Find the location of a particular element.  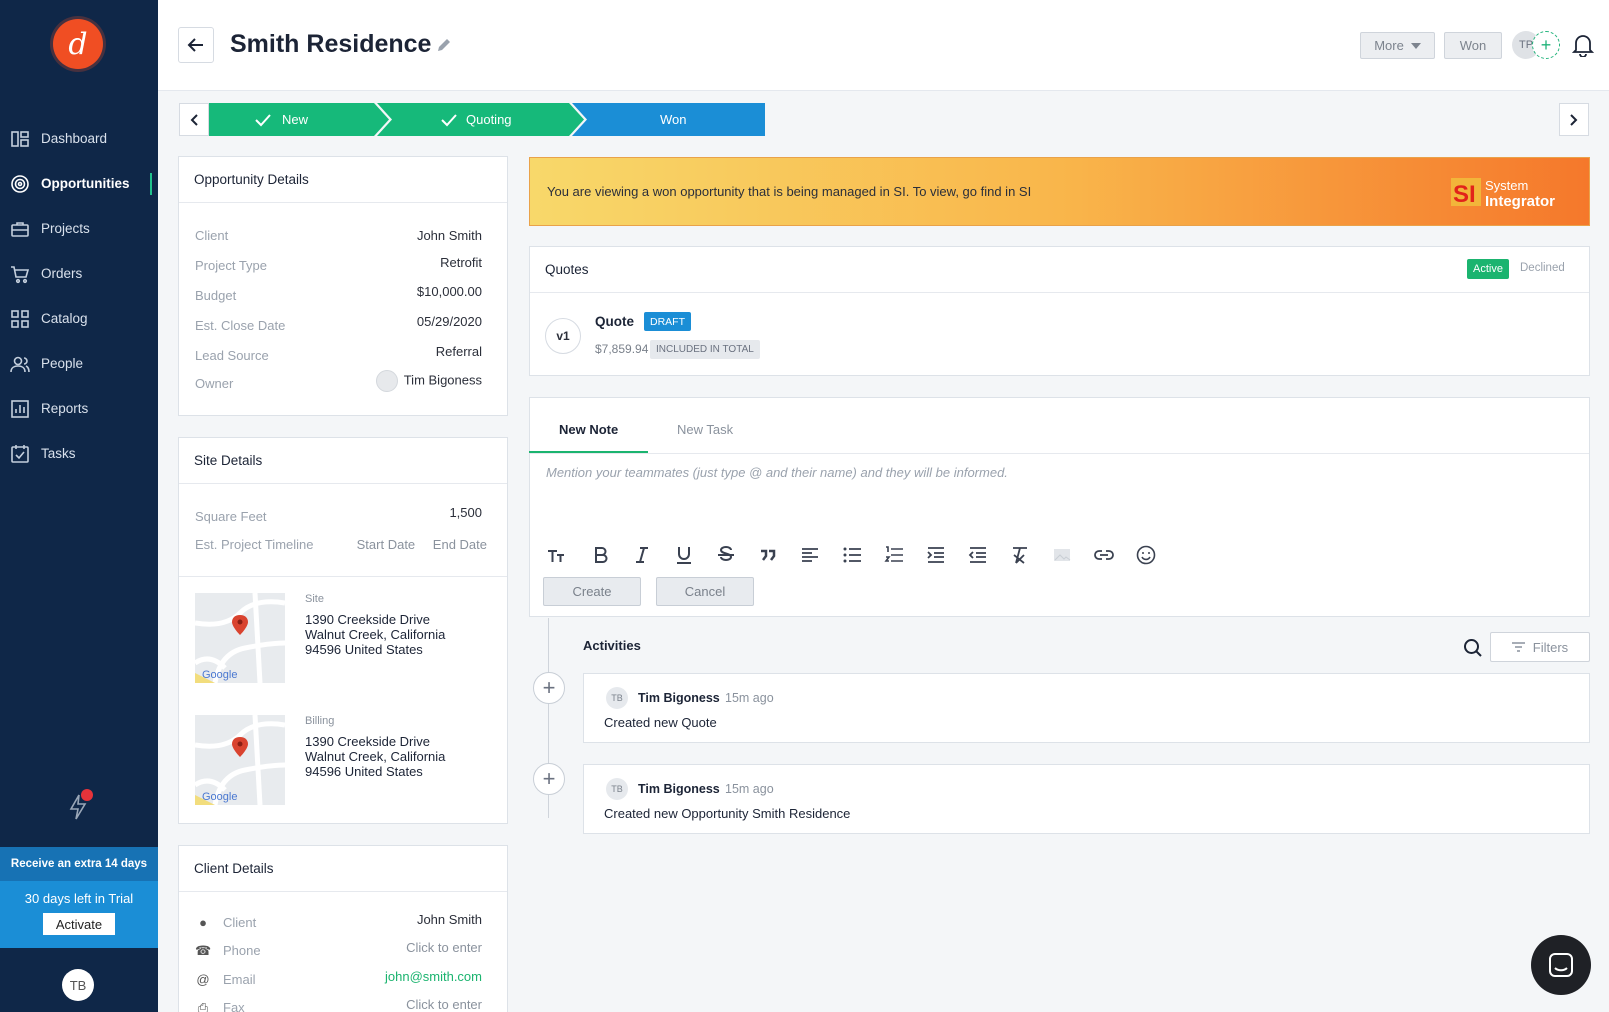

back-button is located at coordinates (196, 45).